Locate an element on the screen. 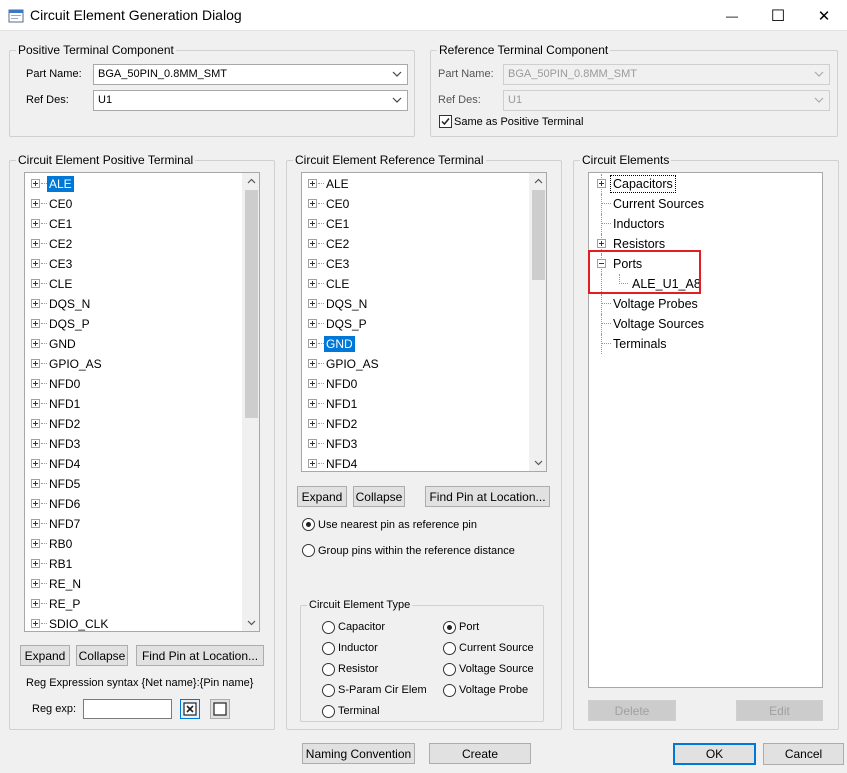  same-as-positive-checkbox is located at coordinates (445, 121).